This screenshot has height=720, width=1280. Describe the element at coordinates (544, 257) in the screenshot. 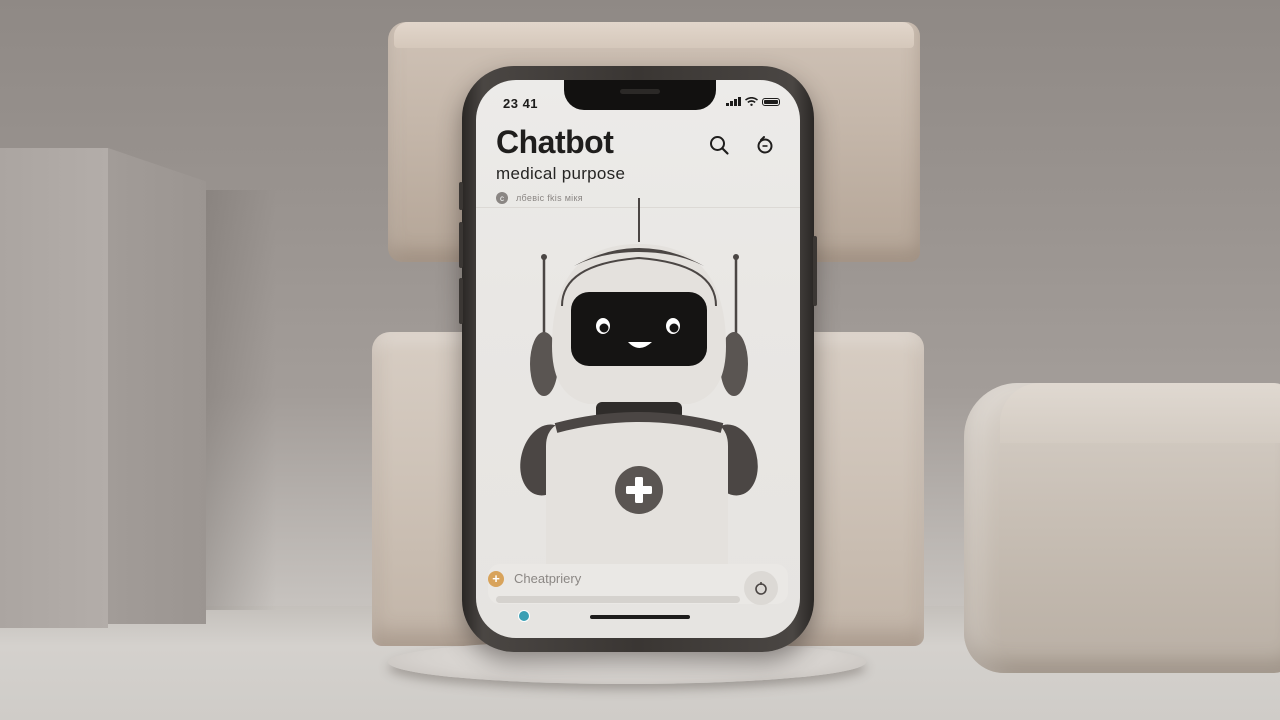

I see `robot-antenna-left-tip` at that location.